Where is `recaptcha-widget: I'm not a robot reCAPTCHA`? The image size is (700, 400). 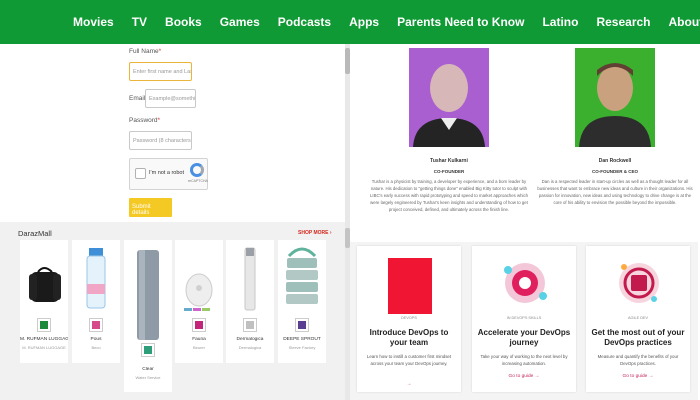
recaptcha-widget: I'm not a robot reCAPTCHA is located at coordinates (168, 174).